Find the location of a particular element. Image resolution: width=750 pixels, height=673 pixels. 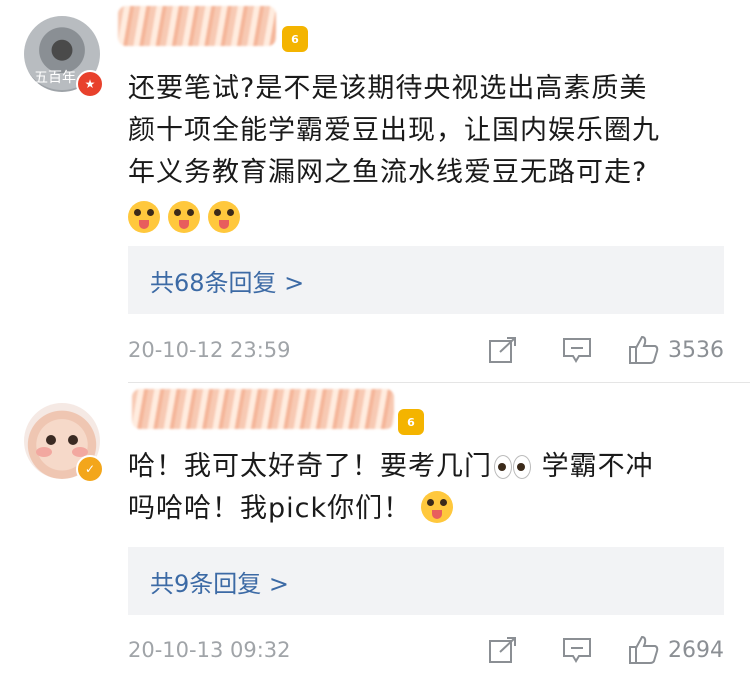

comment-meta: 20-10-12 23:59 3536 is located at coordinates (426, 350).